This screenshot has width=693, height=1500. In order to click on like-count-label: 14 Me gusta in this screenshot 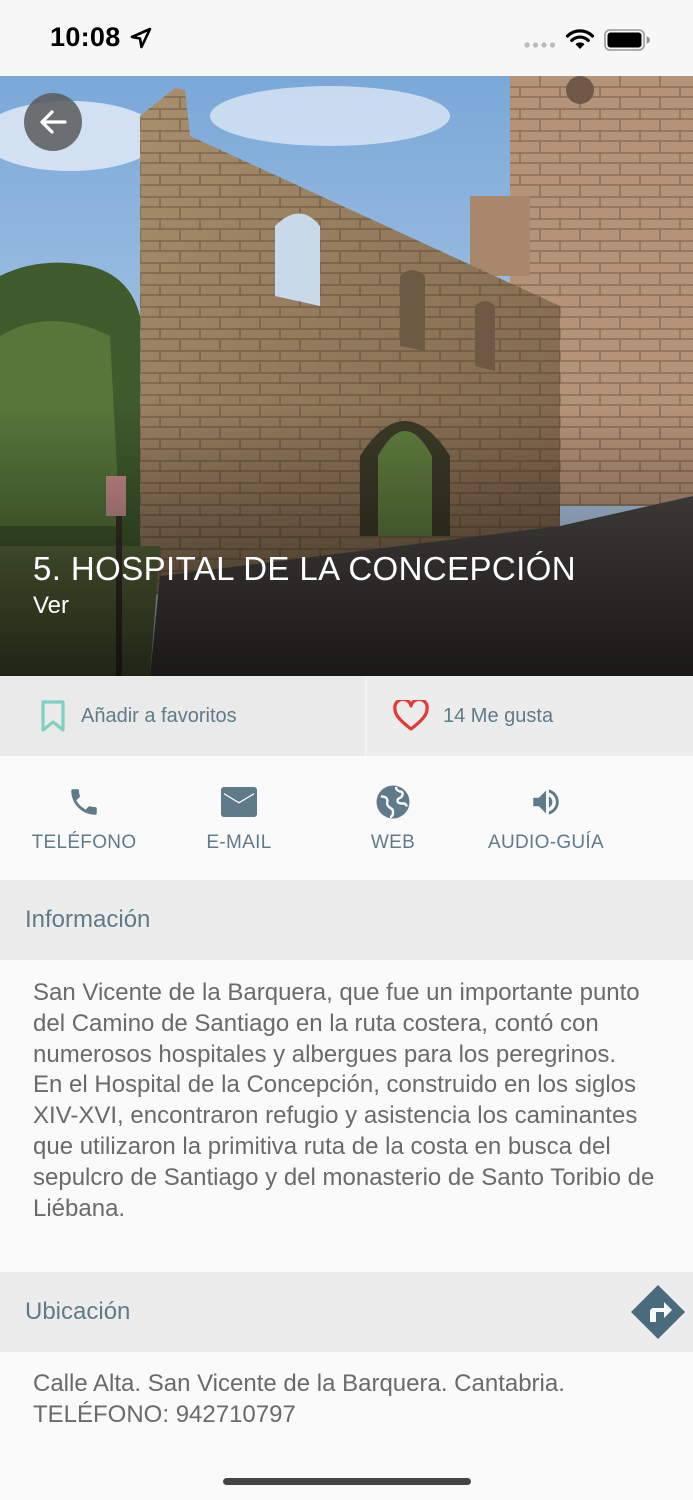, I will do `click(498, 715)`.